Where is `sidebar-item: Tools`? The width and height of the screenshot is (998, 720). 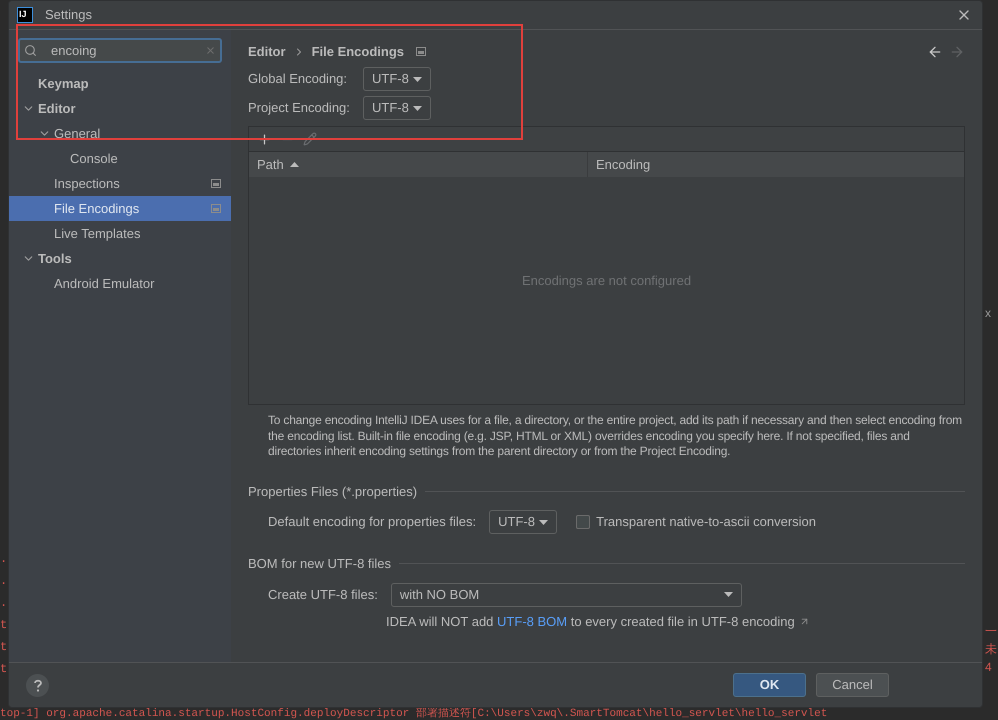
sidebar-item: Tools is located at coordinates (120, 258).